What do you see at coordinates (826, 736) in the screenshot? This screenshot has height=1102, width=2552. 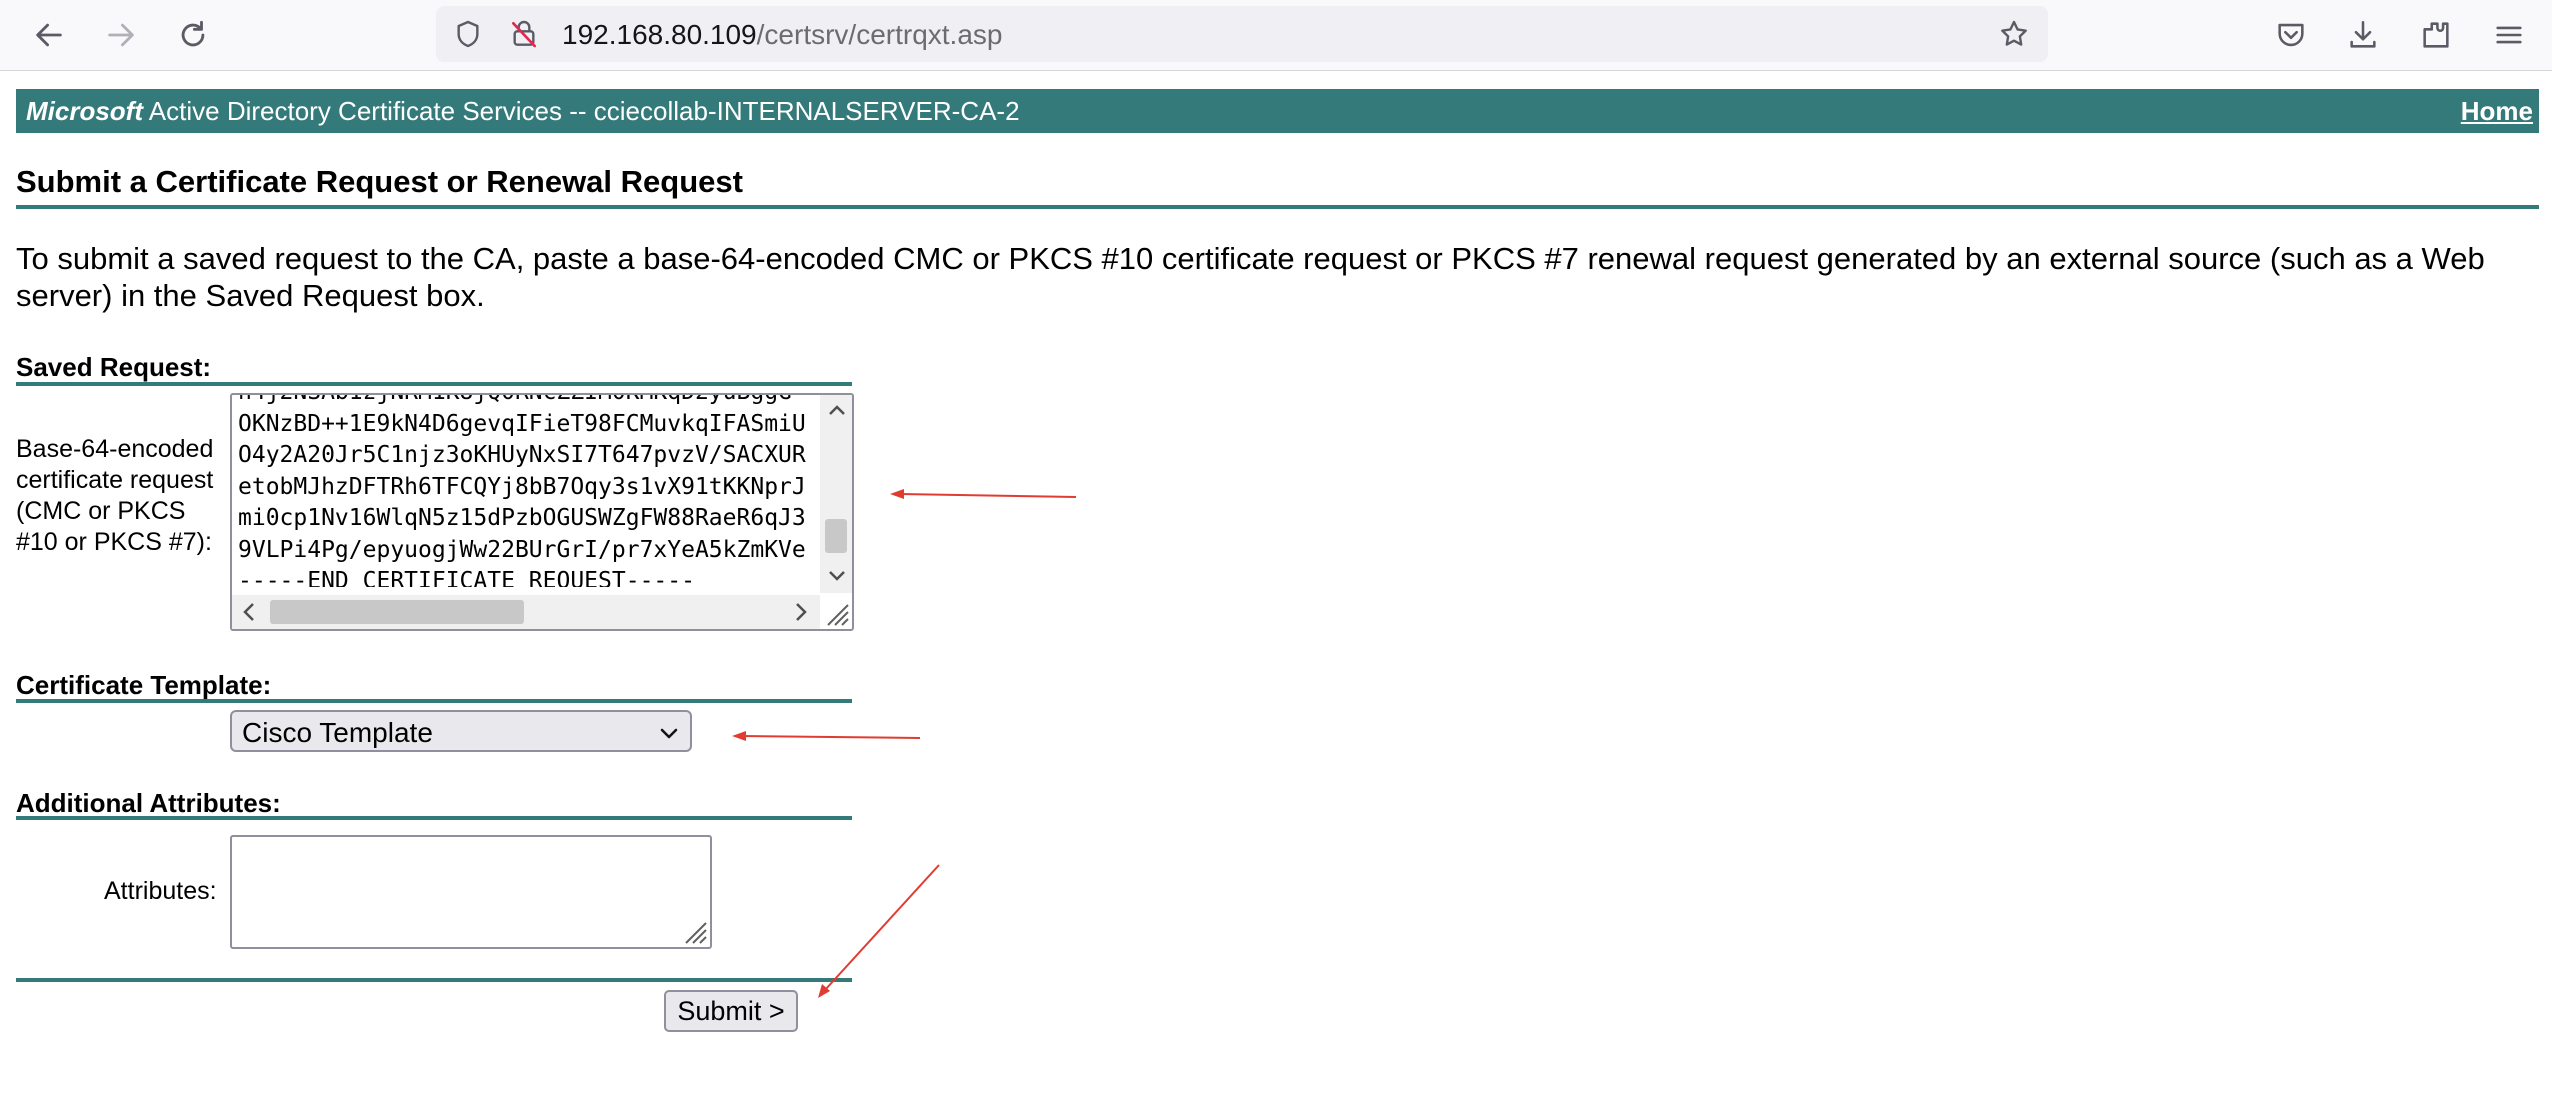 I see `annotation-arrow-template` at bounding box center [826, 736].